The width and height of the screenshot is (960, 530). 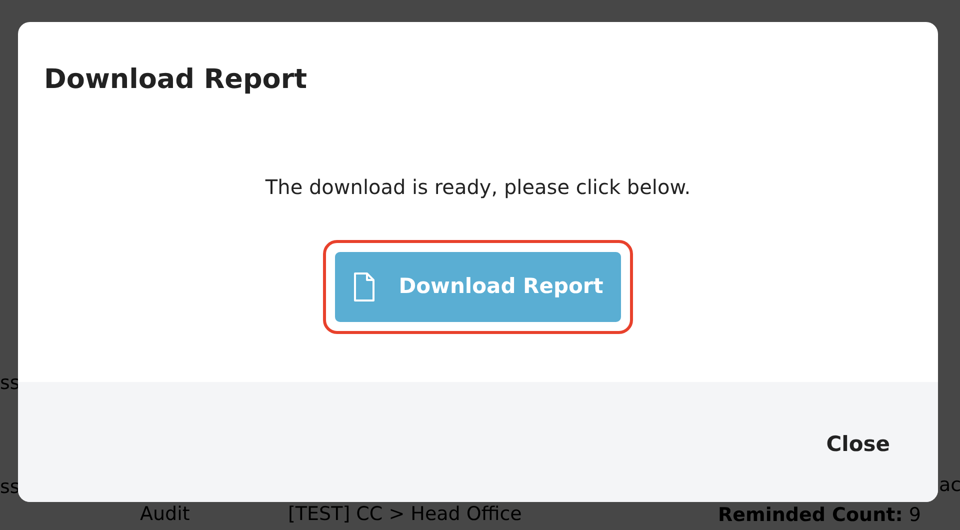 I want to click on background-text: Audit, so click(x=165, y=514).